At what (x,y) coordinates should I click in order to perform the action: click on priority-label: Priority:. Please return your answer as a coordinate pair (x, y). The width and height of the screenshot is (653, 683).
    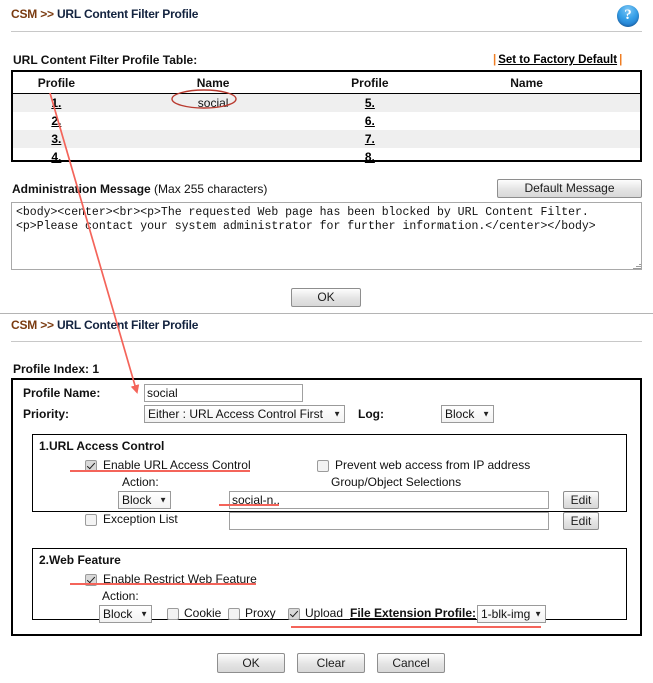
    Looking at the image, I should click on (46, 414).